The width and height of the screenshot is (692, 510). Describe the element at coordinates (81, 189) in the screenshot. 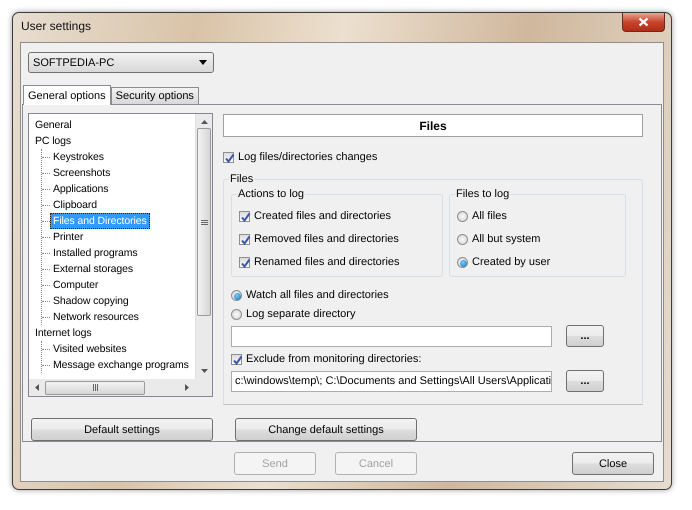

I see `tree-item: Applications` at that location.